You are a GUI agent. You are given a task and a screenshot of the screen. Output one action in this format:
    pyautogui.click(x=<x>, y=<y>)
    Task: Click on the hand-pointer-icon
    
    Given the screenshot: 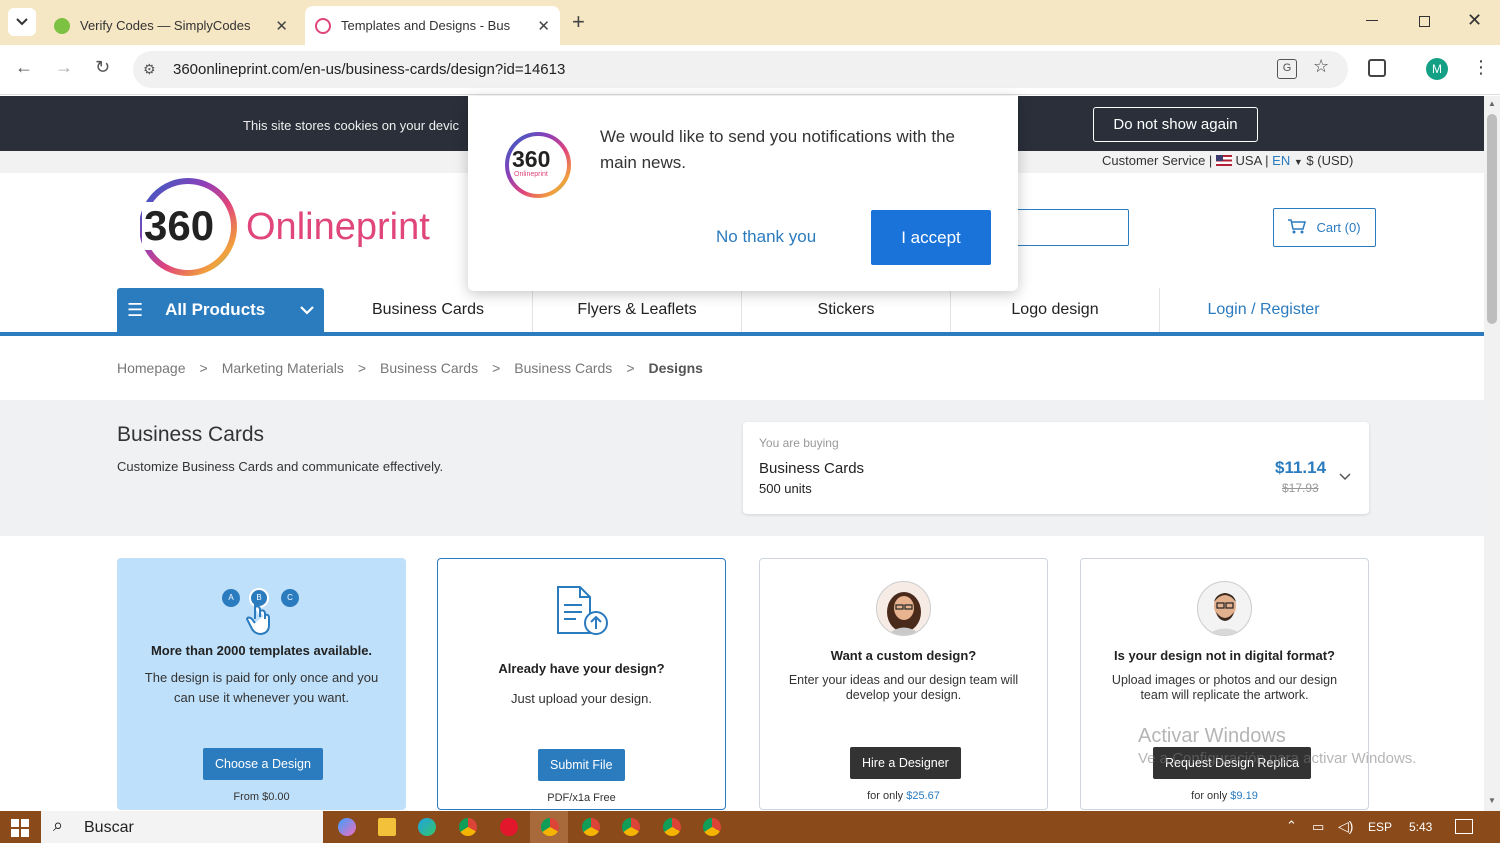 What is the action you would take?
    pyautogui.click(x=260, y=620)
    